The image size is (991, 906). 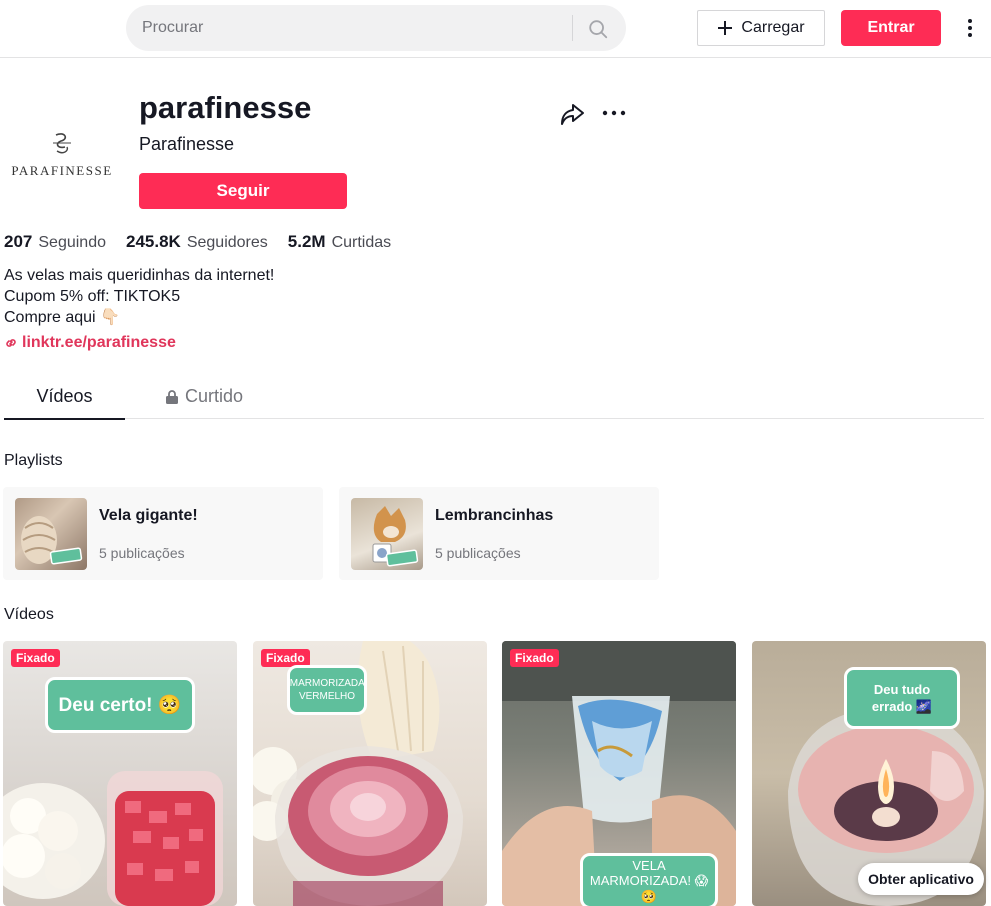 I want to click on brand-logo-icon, so click(x=62, y=143).